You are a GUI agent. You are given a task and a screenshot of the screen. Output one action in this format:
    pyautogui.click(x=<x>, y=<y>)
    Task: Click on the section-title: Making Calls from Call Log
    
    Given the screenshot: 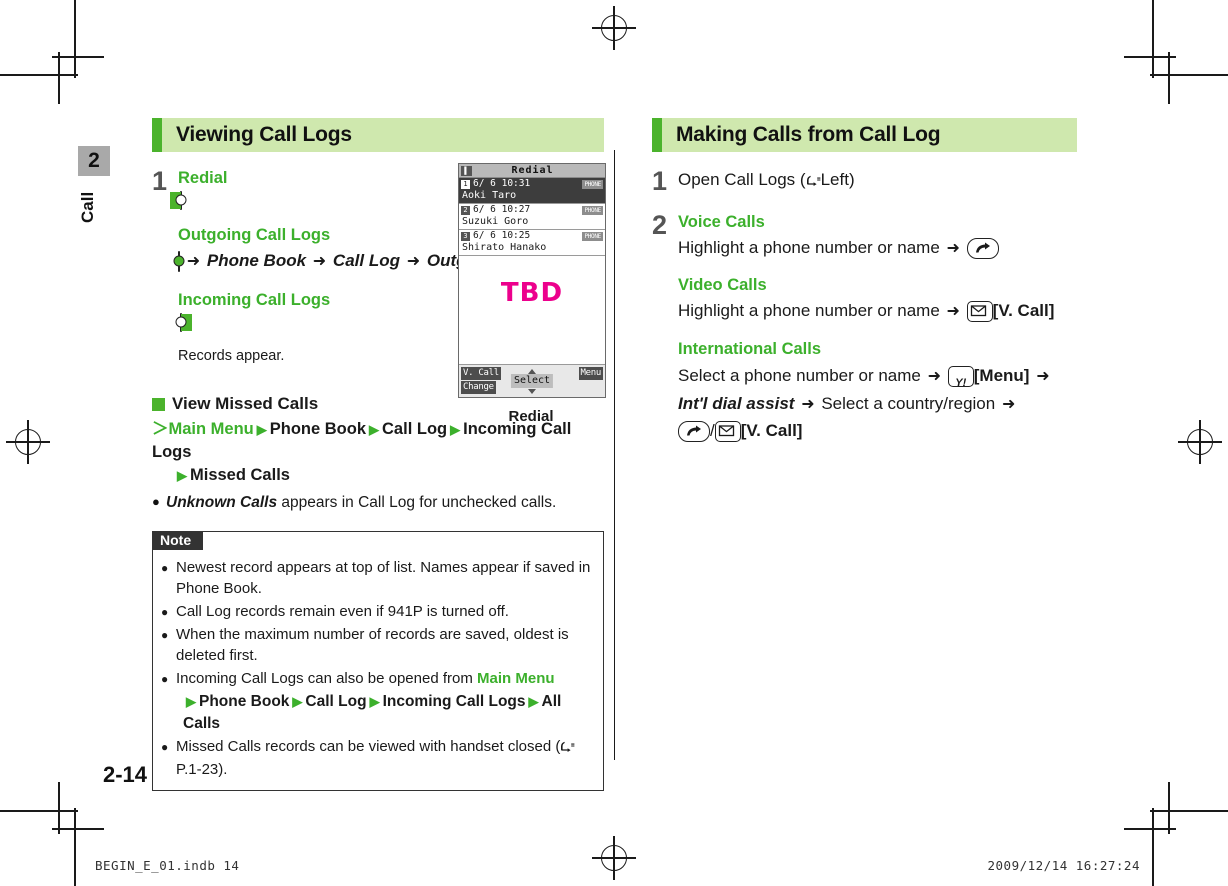 What is the action you would take?
    pyautogui.click(x=808, y=134)
    